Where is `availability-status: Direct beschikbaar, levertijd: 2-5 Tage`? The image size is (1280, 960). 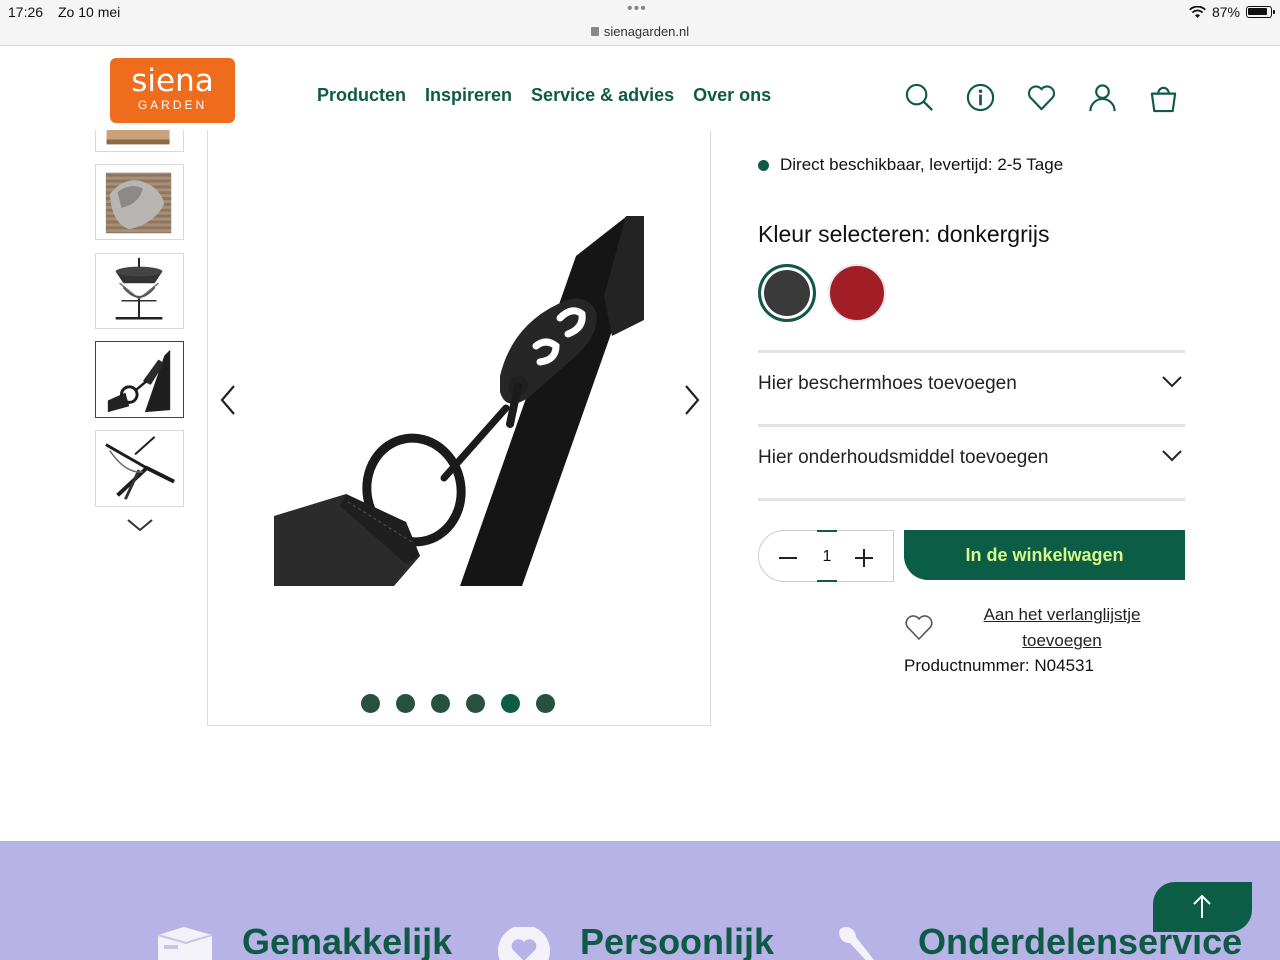
availability-status: Direct beschikbaar, levertijd: 2-5 Tage is located at coordinates (910, 165).